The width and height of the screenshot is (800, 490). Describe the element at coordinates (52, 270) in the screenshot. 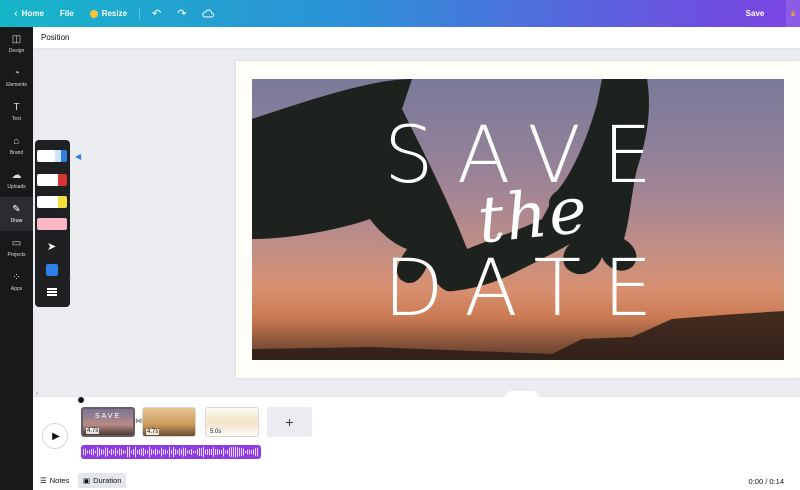

I see `color-swatch` at that location.